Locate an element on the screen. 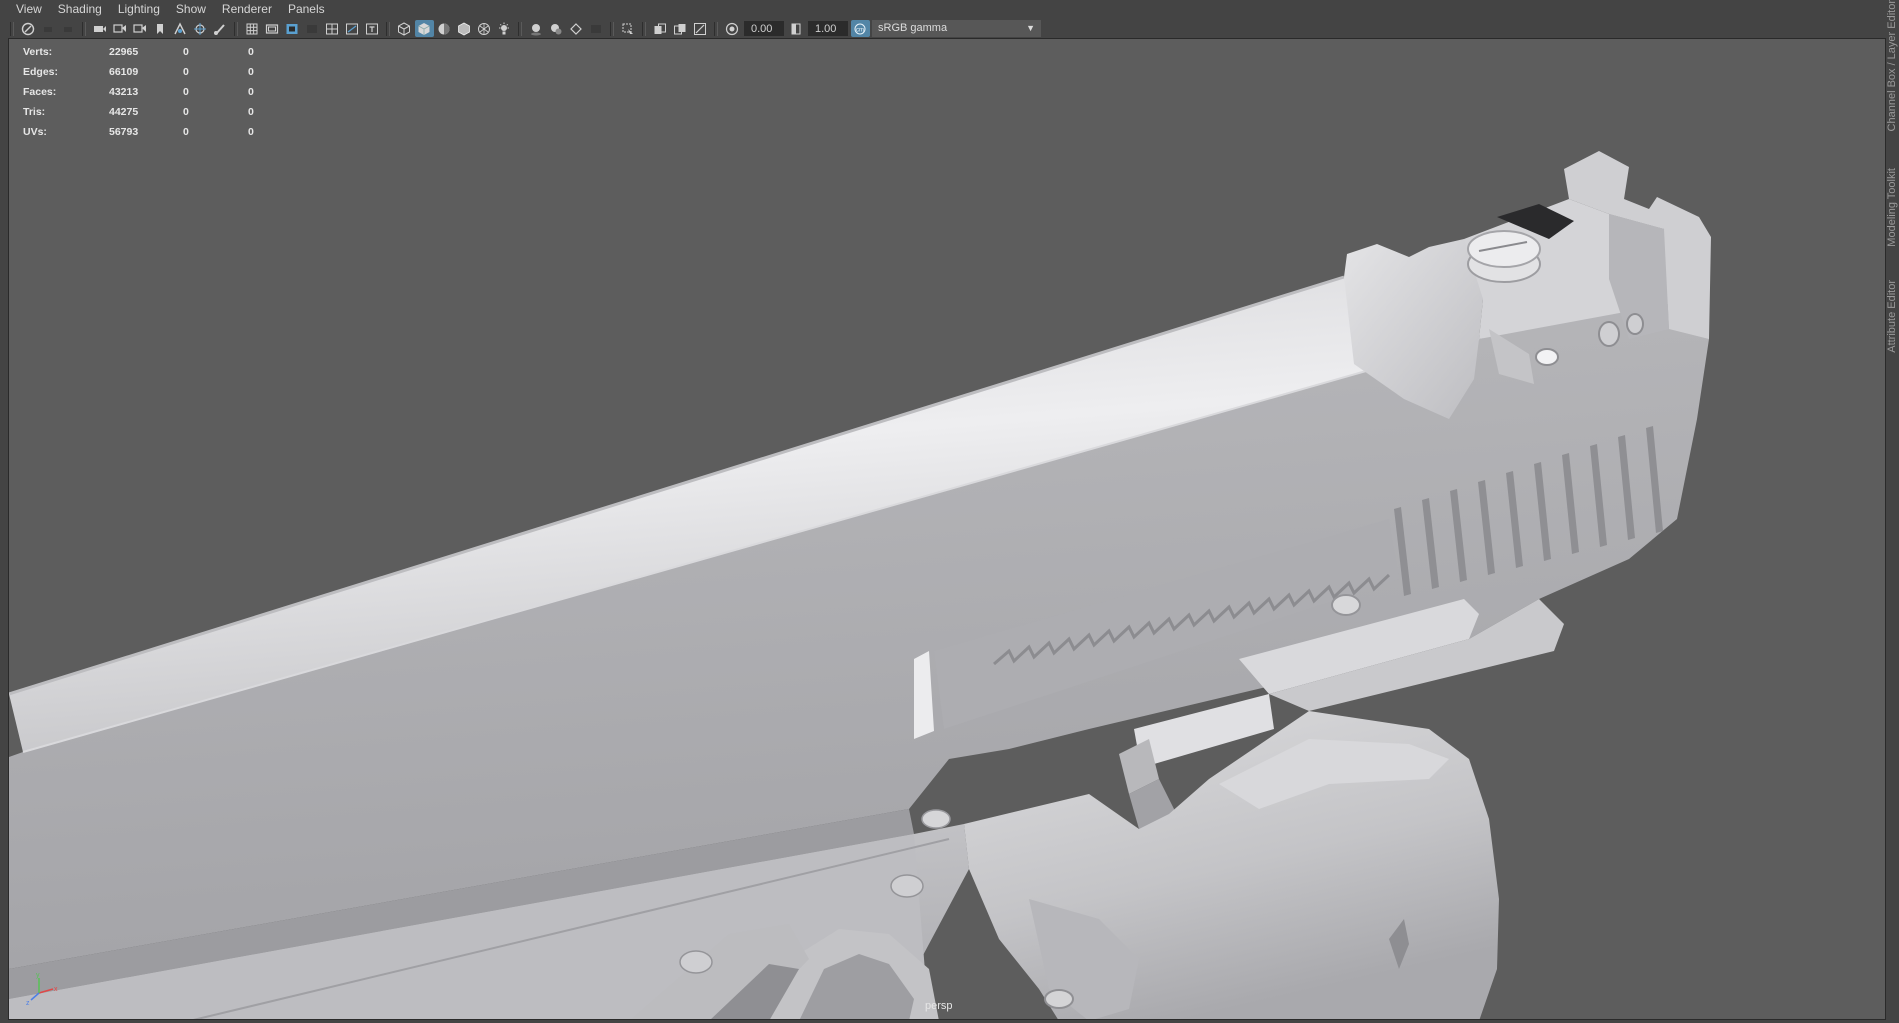 This screenshot has height=1023, width=1899. camera-move-icon is located at coordinates (180, 28).